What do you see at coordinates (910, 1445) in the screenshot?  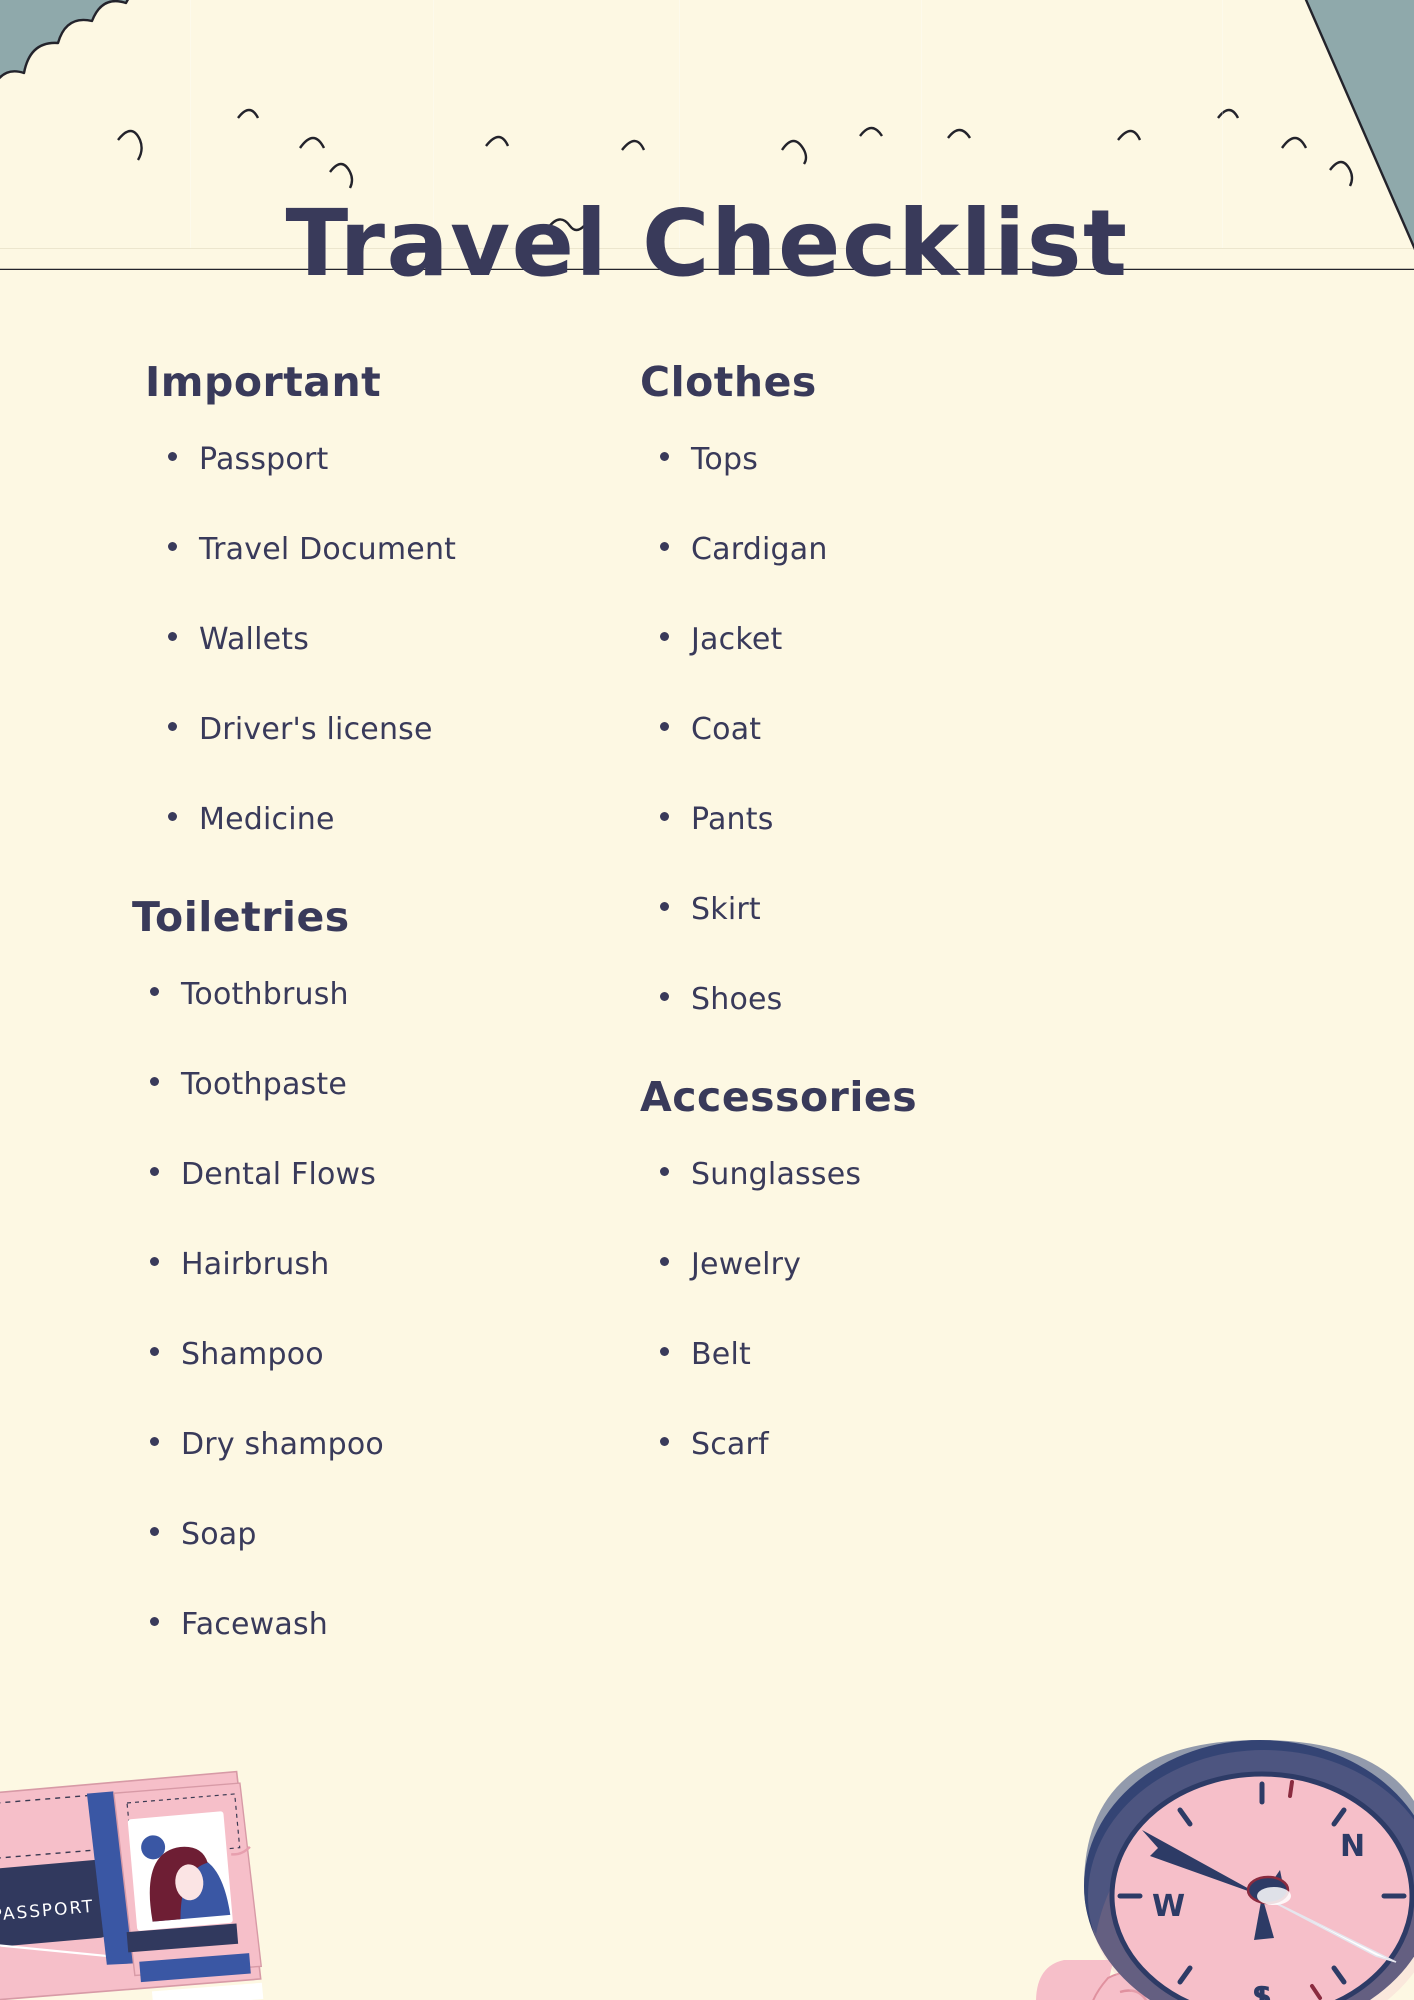 I see `list-item: Scarf` at bounding box center [910, 1445].